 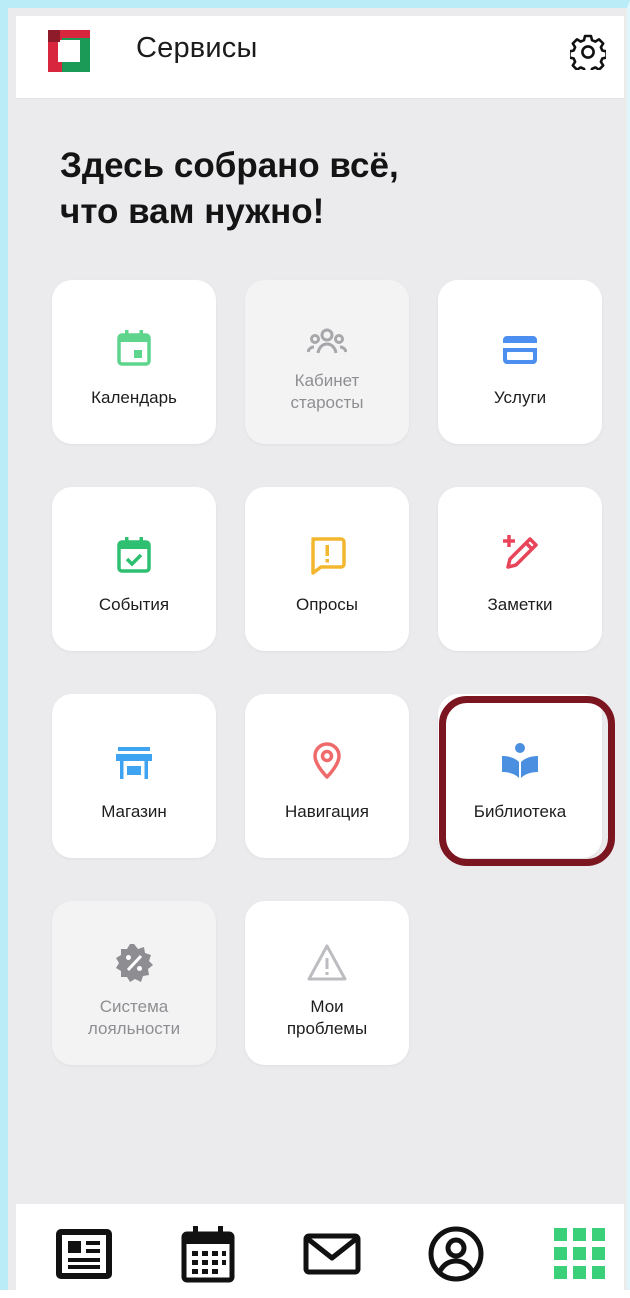 What do you see at coordinates (229, 188) in the screenshot?
I see `page-headline: Здесь собрано всё, что вам нужно!` at bounding box center [229, 188].